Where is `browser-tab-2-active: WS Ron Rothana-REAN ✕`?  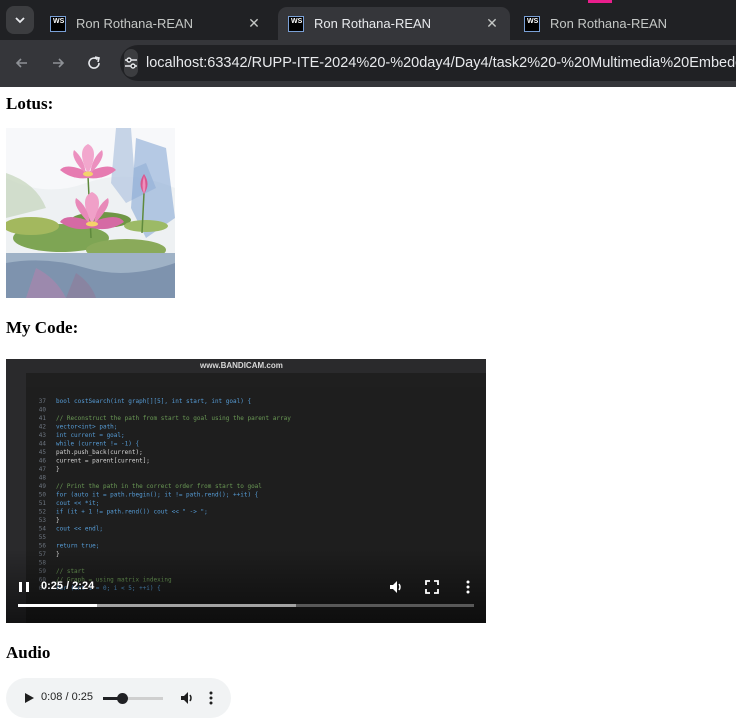
browser-tab-2-active: WS Ron Rothana-REAN ✕ is located at coordinates (394, 23).